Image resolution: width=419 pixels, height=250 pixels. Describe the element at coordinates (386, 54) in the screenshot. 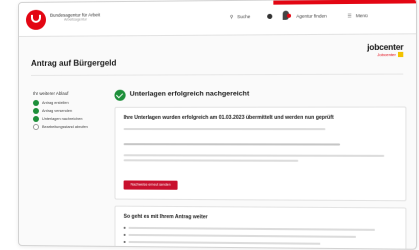

I see `jobcenter-sub: Jobcenter` at that location.